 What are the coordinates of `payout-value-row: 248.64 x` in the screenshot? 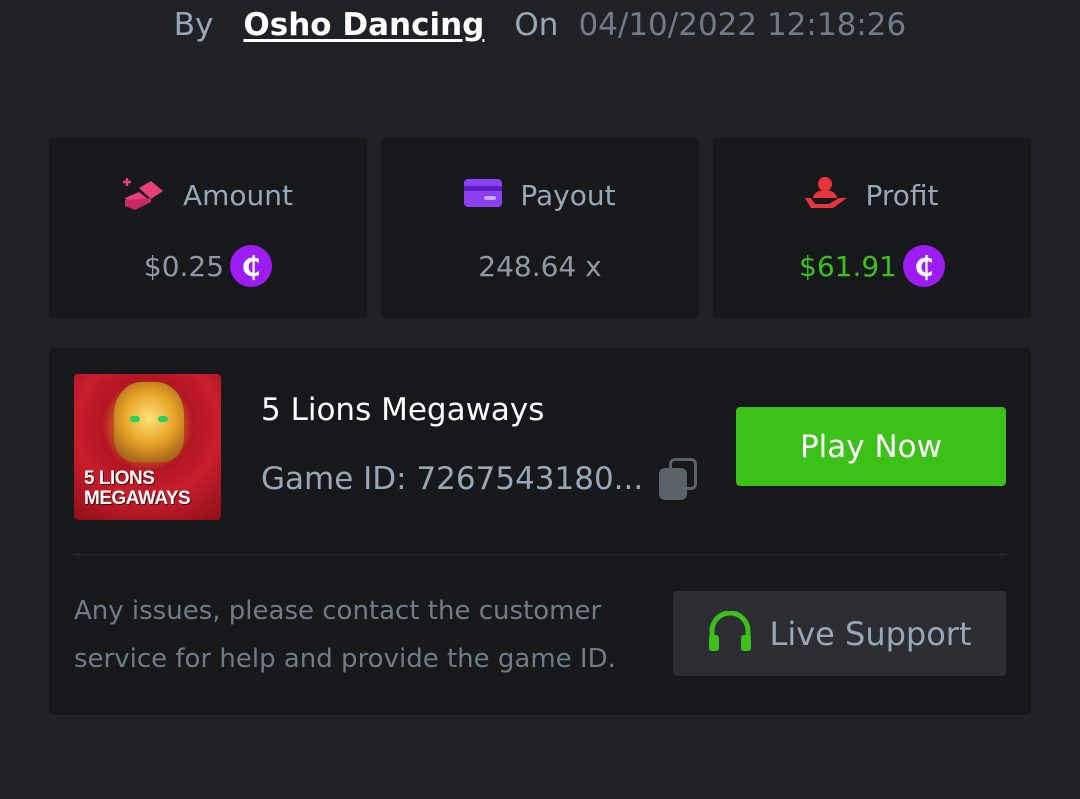 It's located at (539, 266).